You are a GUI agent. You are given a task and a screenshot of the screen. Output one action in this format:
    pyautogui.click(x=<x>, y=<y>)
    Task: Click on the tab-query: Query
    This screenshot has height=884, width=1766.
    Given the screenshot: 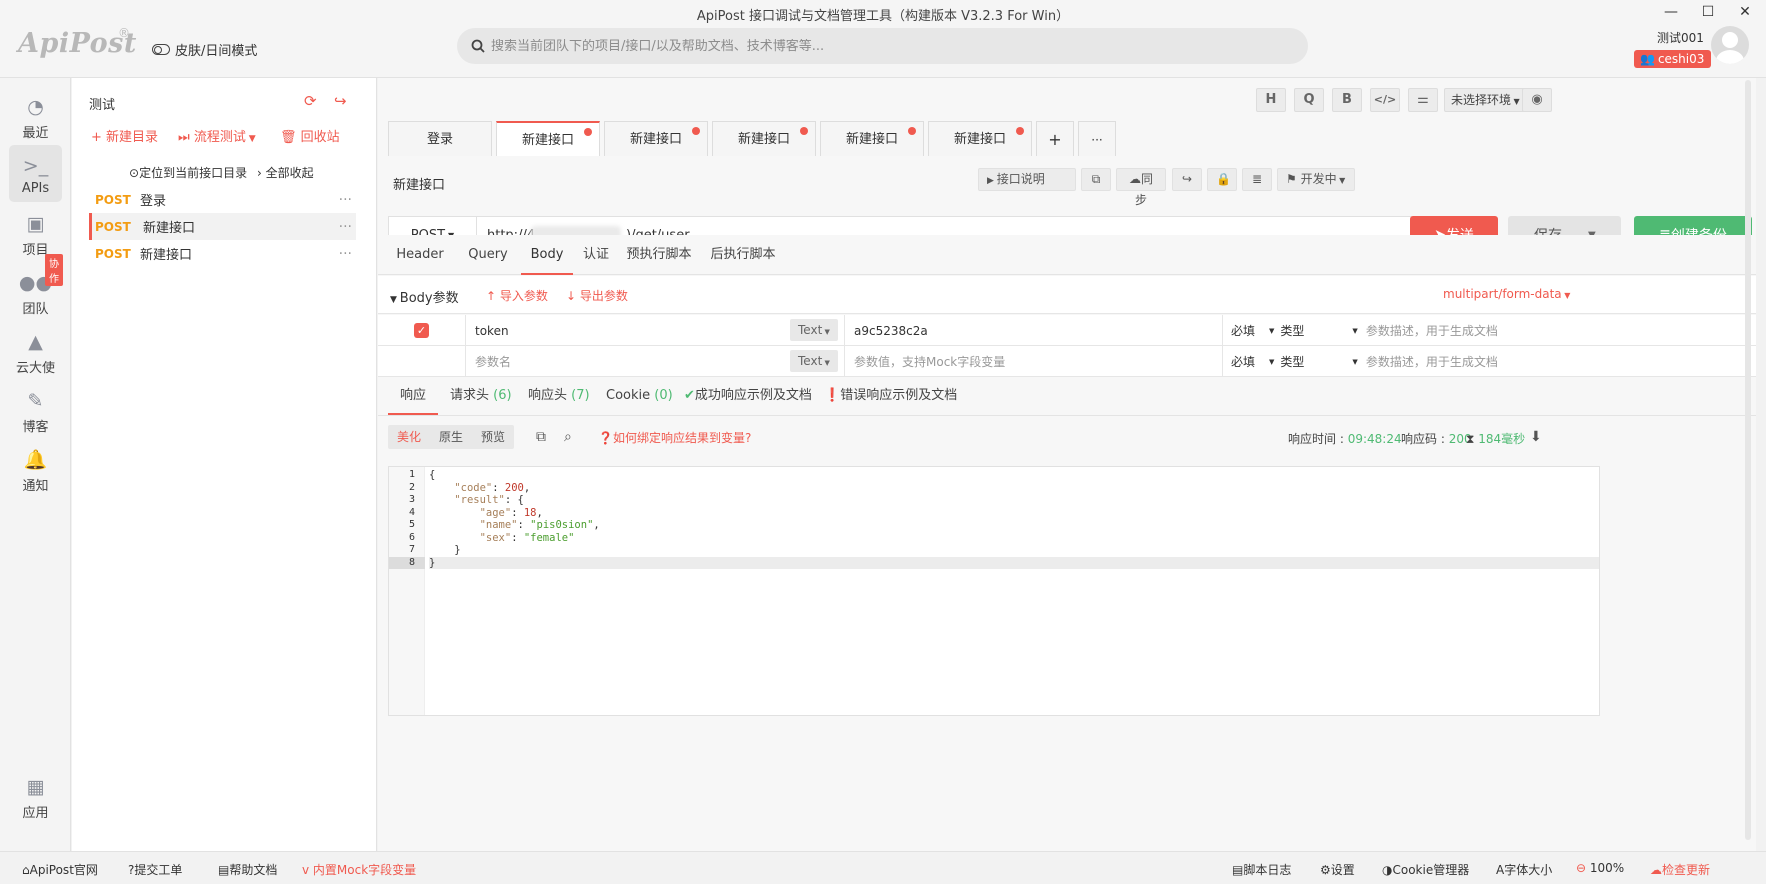 What is the action you would take?
    pyautogui.click(x=488, y=255)
    